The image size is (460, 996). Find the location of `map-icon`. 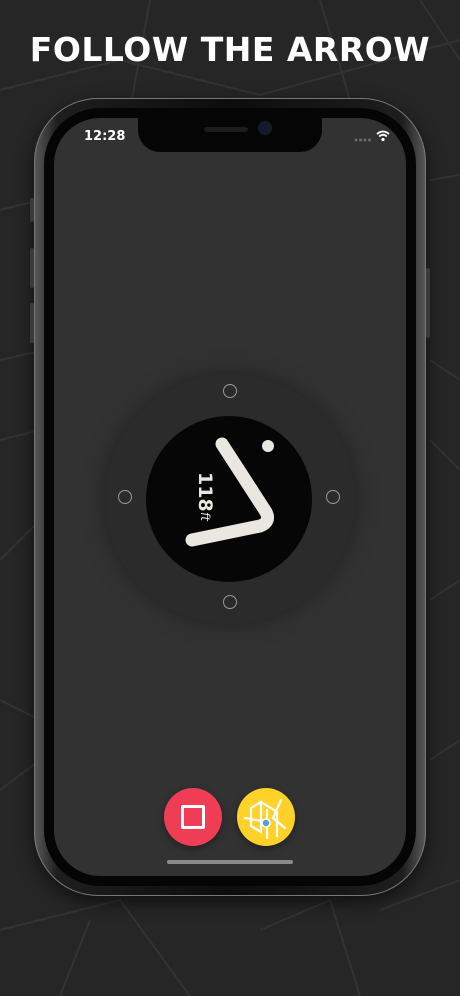

map-icon is located at coordinates (265, 819).